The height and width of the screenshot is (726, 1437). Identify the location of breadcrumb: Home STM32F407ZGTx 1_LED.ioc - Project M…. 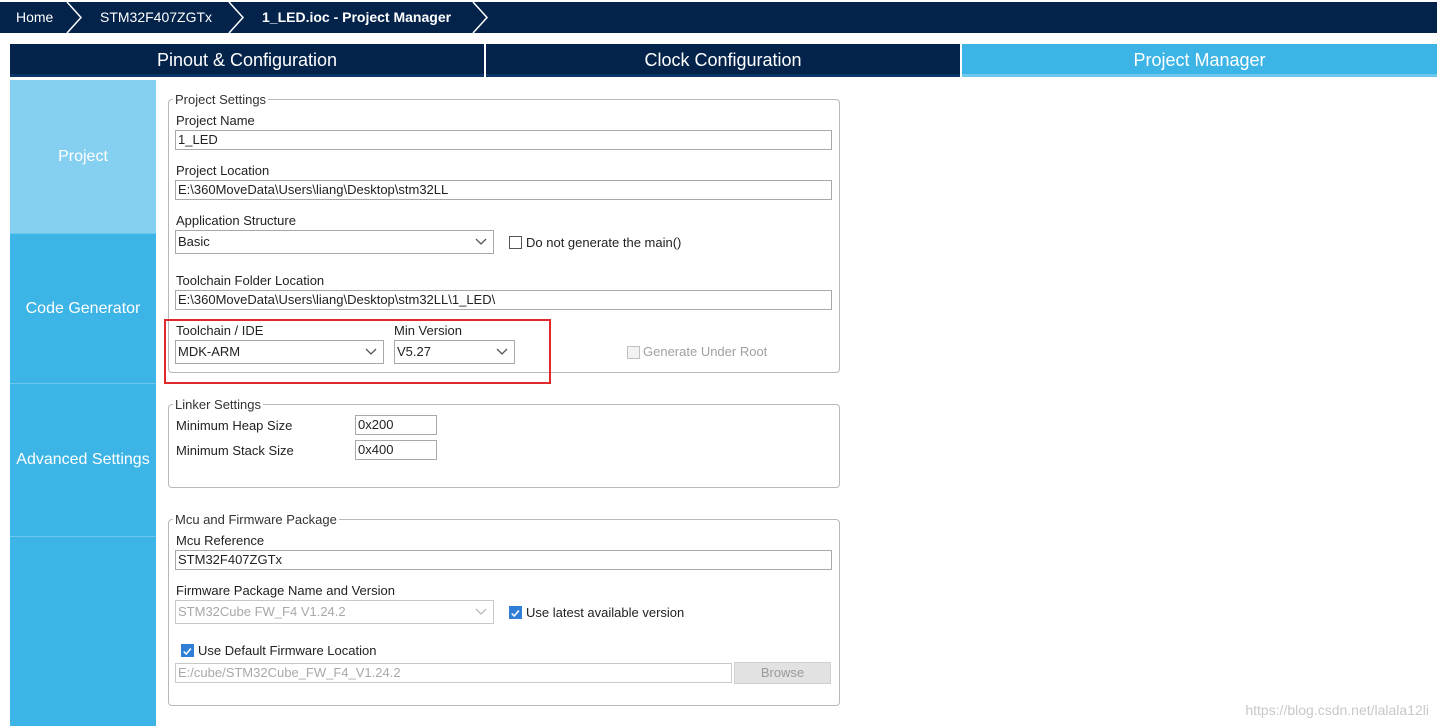
(718, 17).